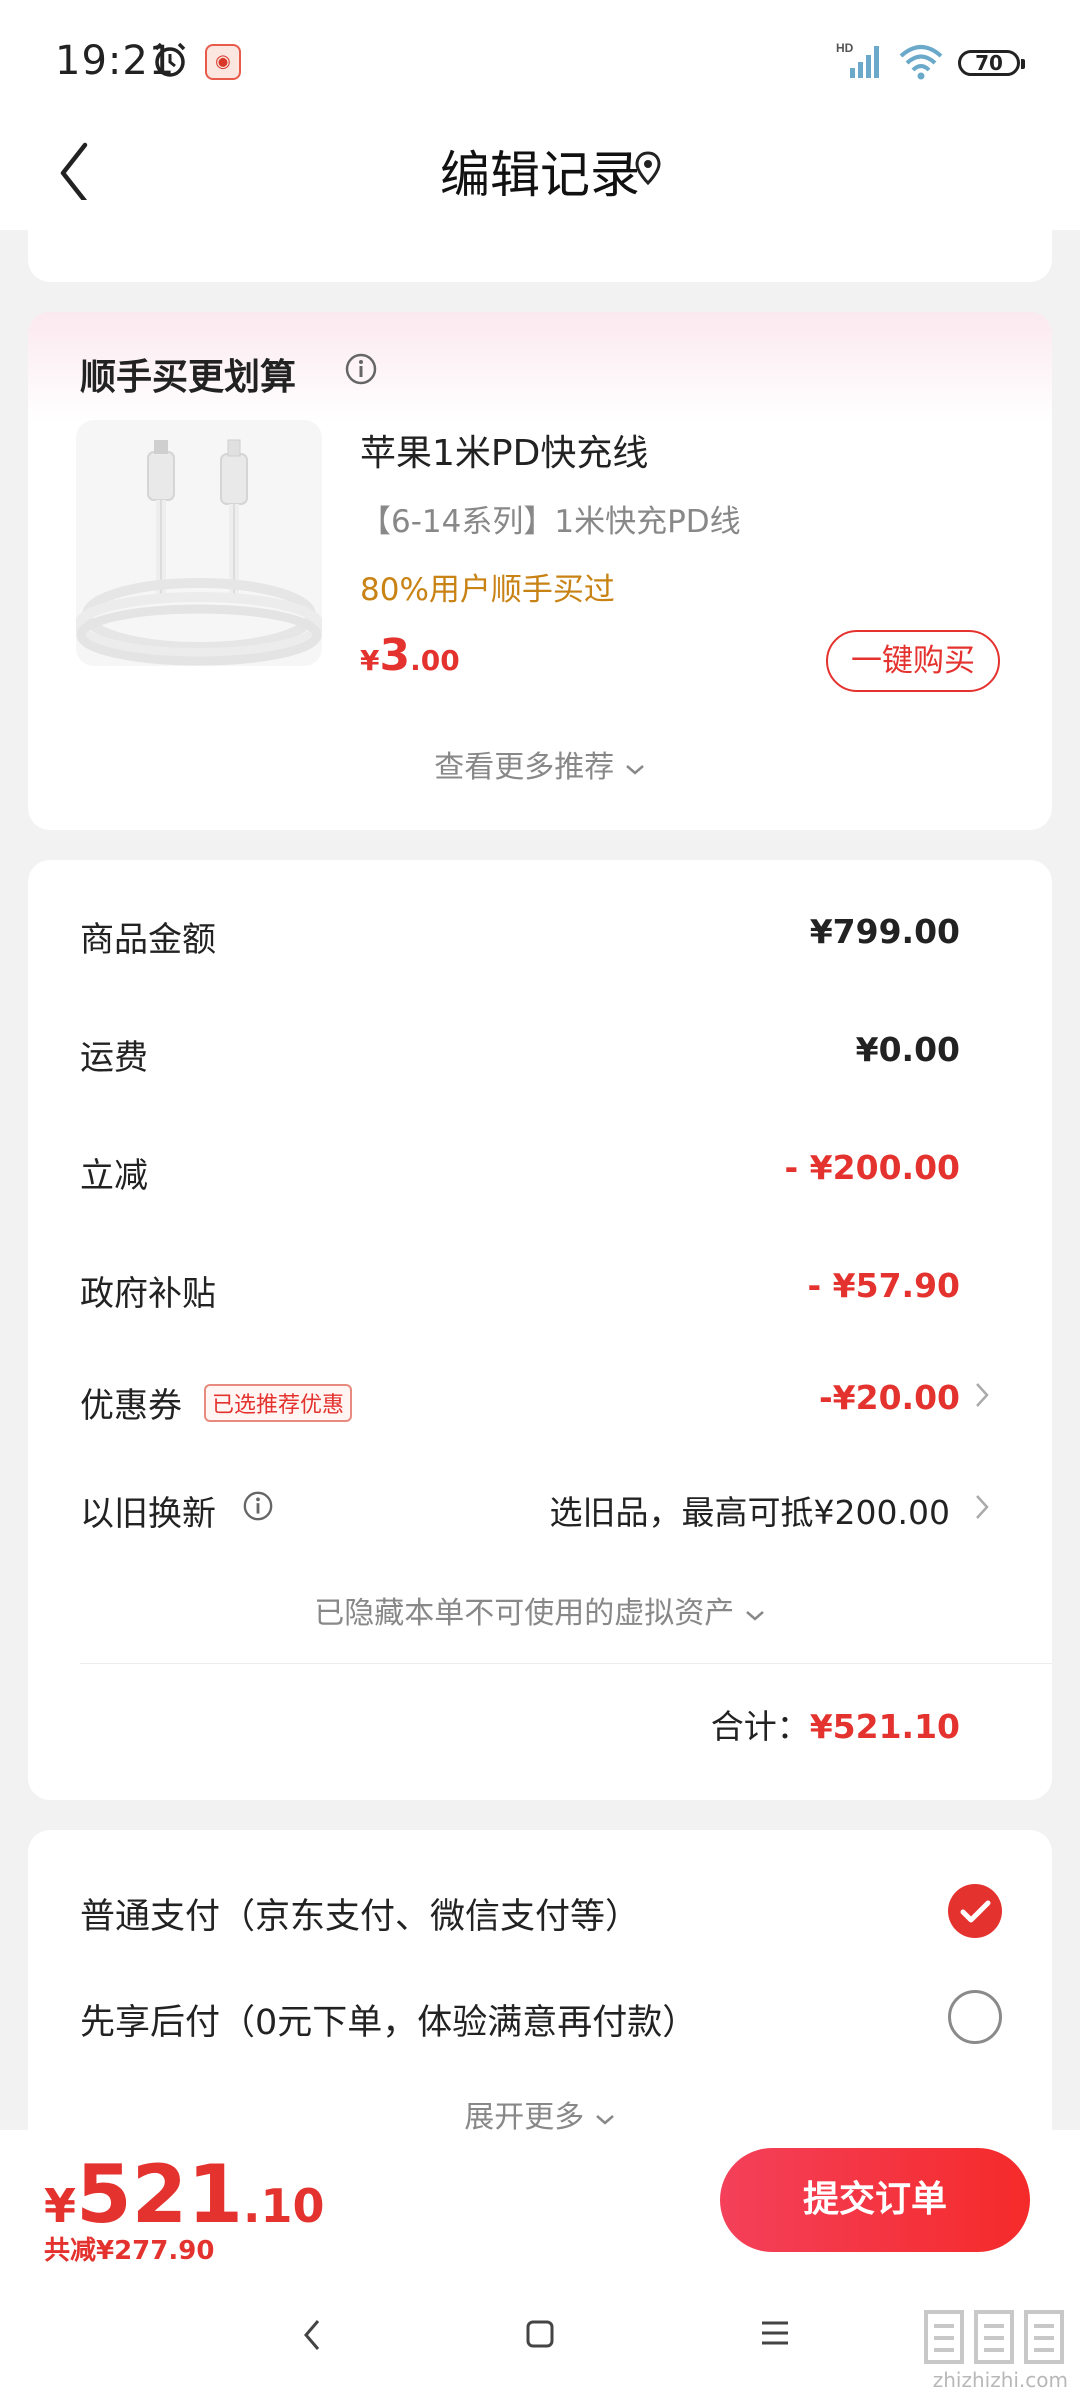 This screenshot has height=2400, width=1080. Describe the element at coordinates (540, 62) in the screenshot. I see `status-bar: 19:21 ◉ HD 70` at that location.